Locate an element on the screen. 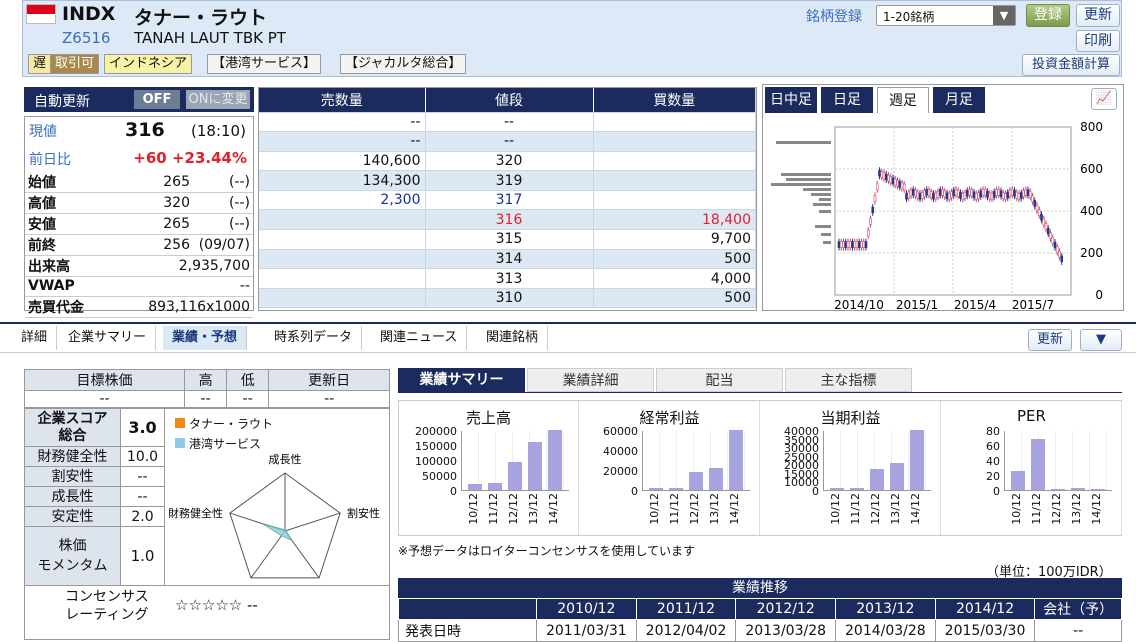  performance-tab: 業績詳細 is located at coordinates (590, 380).